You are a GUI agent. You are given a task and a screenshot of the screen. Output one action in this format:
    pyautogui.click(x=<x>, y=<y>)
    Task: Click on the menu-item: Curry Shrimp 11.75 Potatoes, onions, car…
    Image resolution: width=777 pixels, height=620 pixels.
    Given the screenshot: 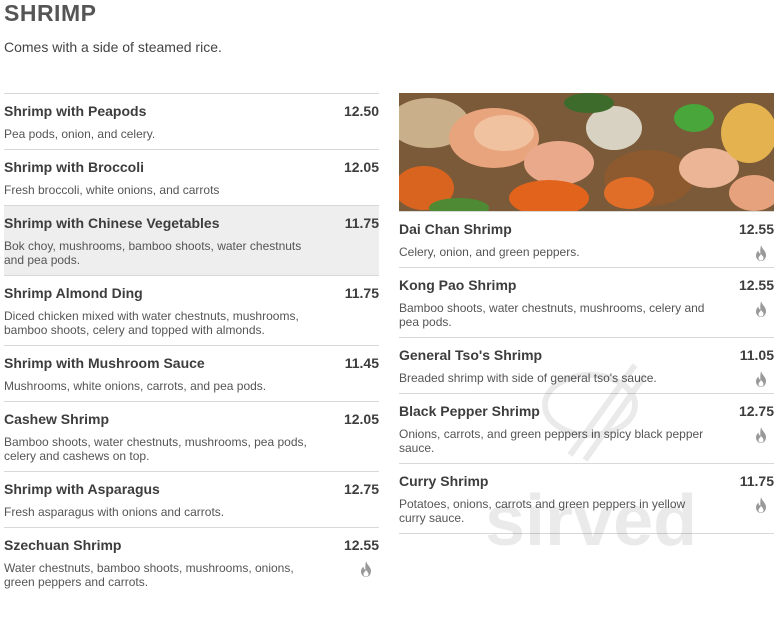 What is the action you would take?
    pyautogui.click(x=586, y=499)
    